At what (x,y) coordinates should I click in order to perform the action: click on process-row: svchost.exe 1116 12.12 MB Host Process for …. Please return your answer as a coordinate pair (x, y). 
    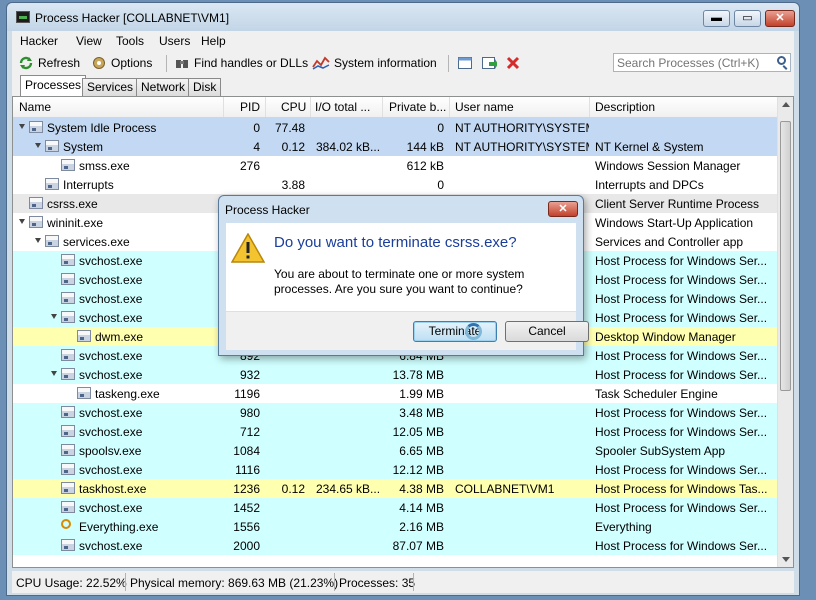
    Looking at the image, I should click on (396, 469).